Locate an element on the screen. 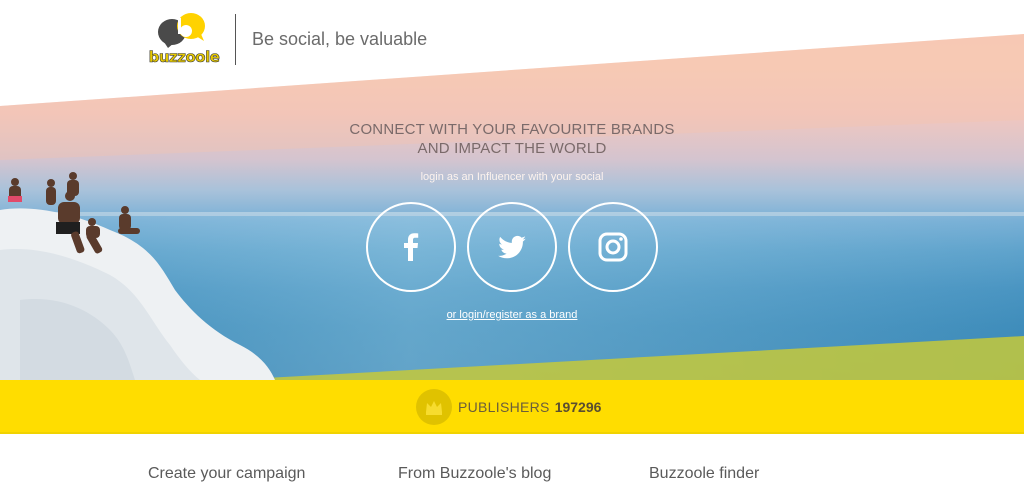  publishers-counter: PUBLISHERS 197296 is located at coordinates (508, 407).